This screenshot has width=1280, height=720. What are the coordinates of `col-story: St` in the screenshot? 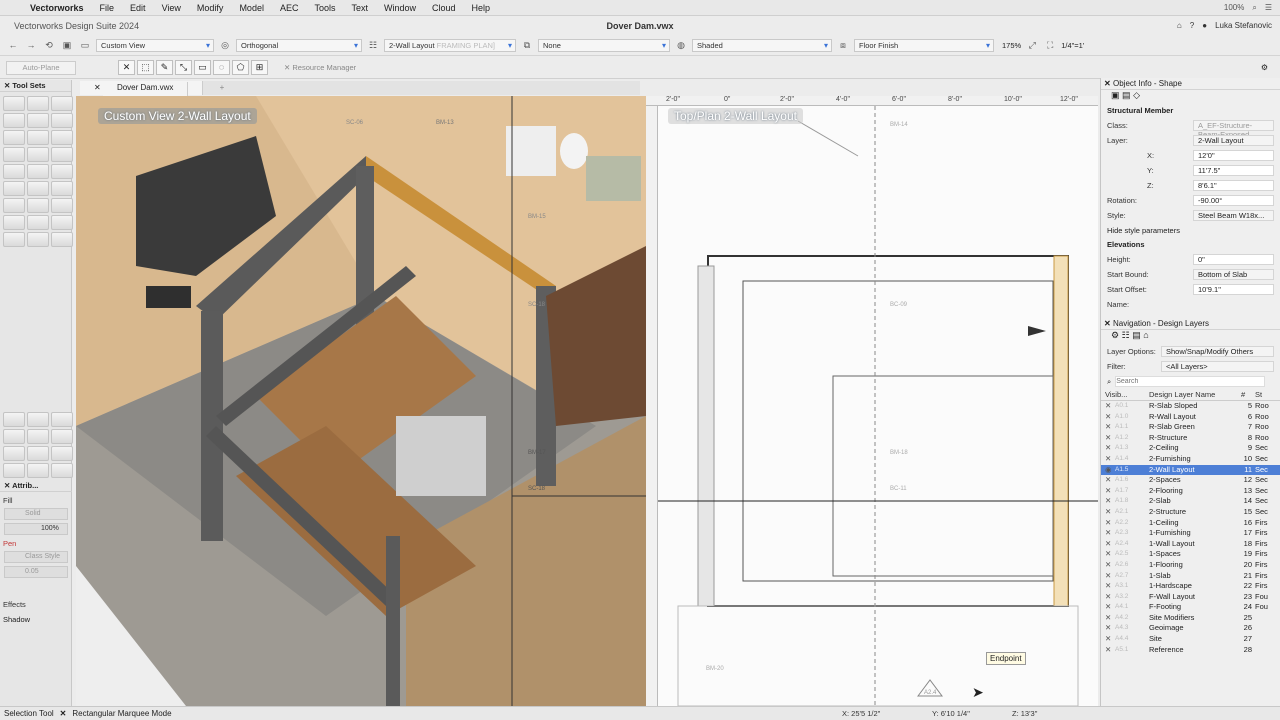 It's located at (1258, 394).